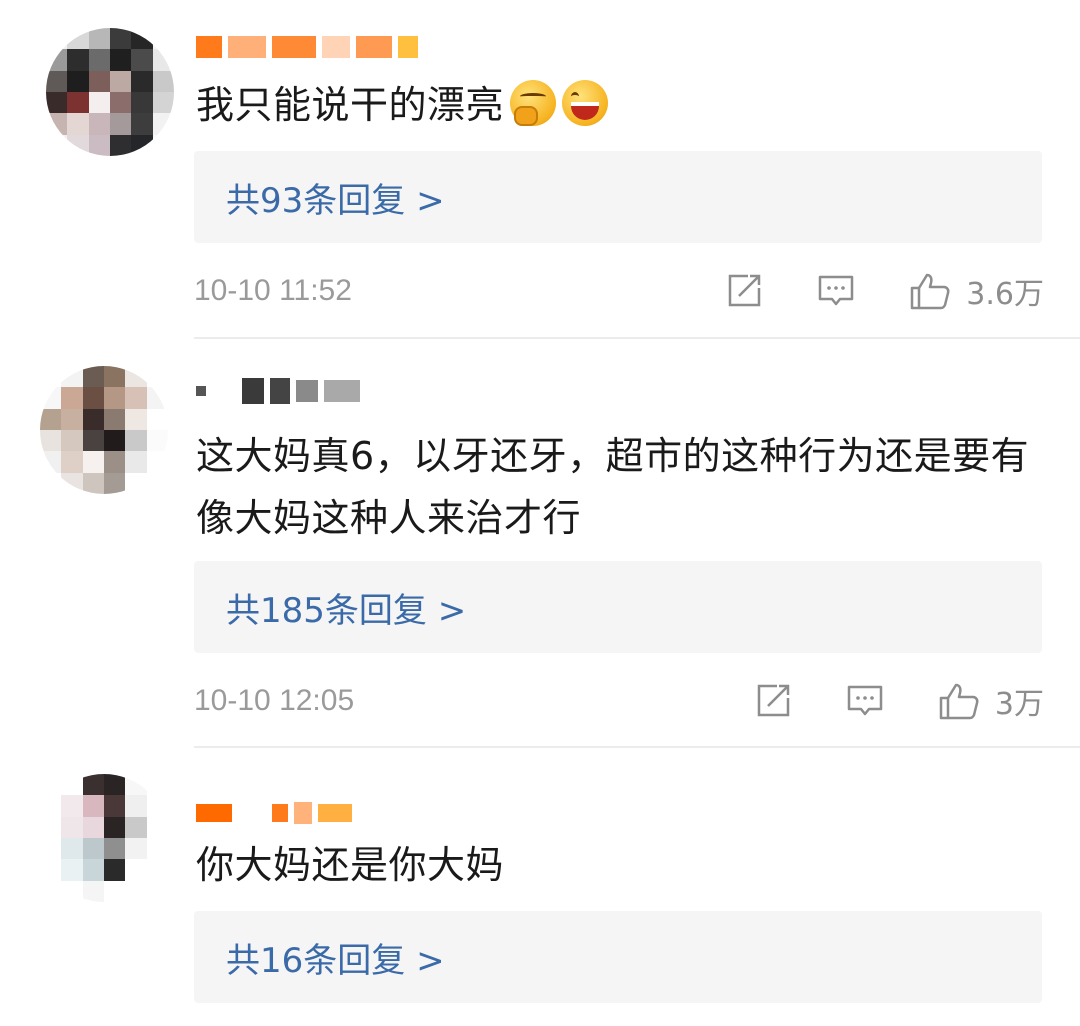  What do you see at coordinates (618, 197) in the screenshot?
I see `view-replies-button: 共93条回复 >` at bounding box center [618, 197].